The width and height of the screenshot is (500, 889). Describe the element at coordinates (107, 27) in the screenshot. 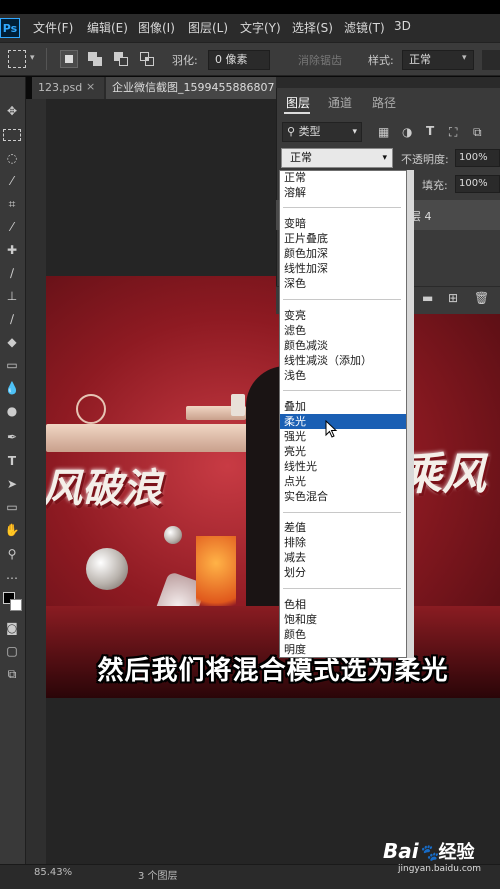

I see `menu-edit: 编辑(E)` at that location.